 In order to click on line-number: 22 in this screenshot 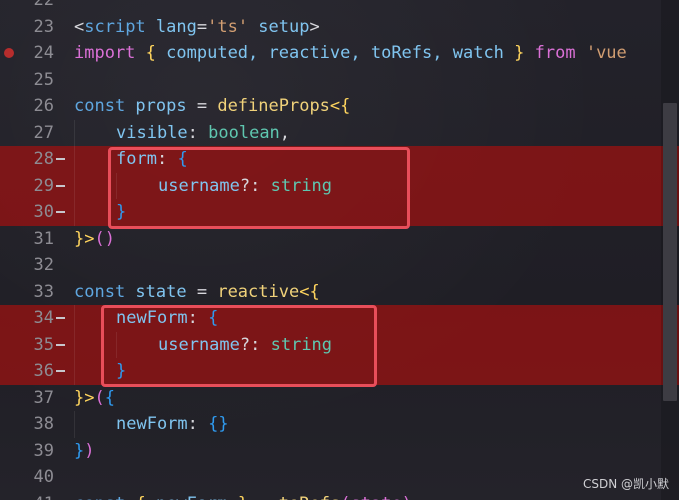, I will do `click(27, 5)`.